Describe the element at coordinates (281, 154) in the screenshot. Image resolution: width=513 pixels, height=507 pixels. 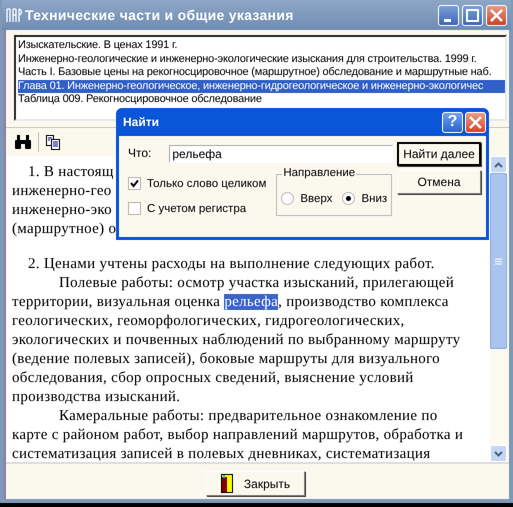
I see `find-what-field: рельефа` at that location.